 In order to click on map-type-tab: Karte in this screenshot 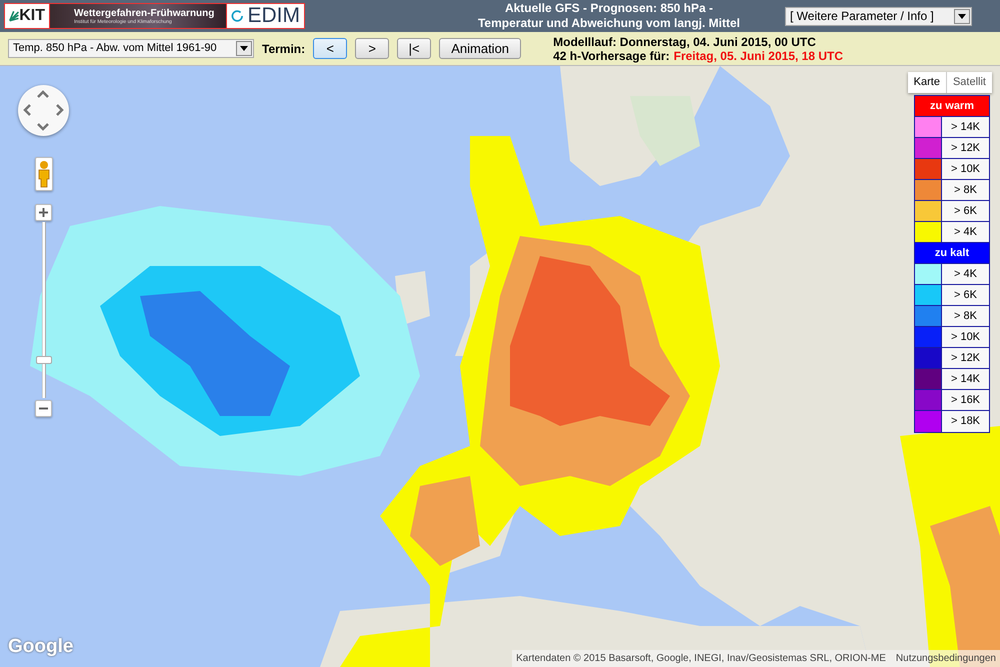, I will do `click(927, 82)`.